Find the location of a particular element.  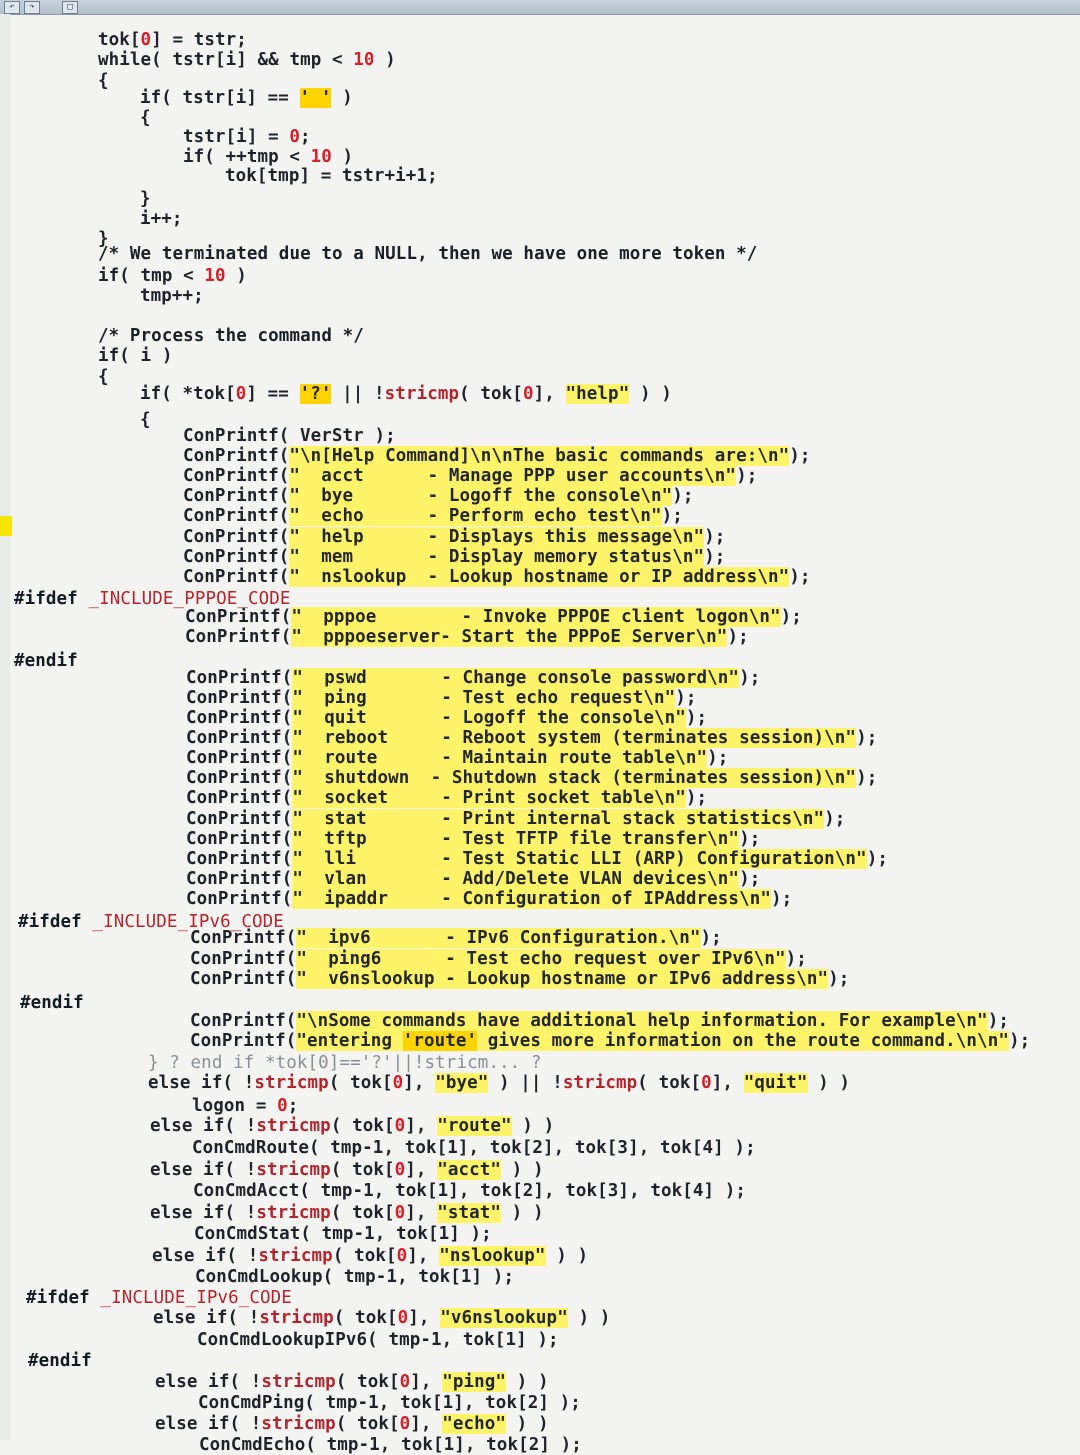

code-comment-line: /* Process the command */ is located at coordinates (231, 336).